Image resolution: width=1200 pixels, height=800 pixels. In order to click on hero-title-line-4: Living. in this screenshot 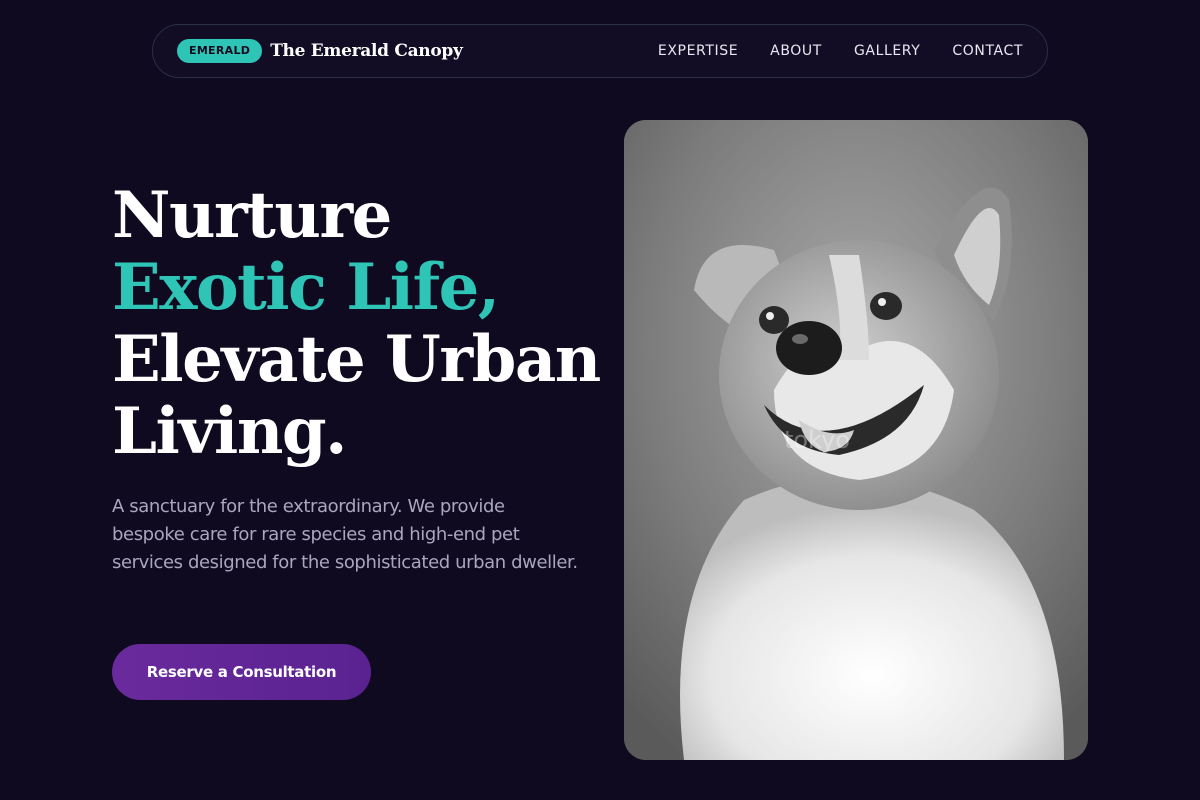, I will do `click(229, 431)`.